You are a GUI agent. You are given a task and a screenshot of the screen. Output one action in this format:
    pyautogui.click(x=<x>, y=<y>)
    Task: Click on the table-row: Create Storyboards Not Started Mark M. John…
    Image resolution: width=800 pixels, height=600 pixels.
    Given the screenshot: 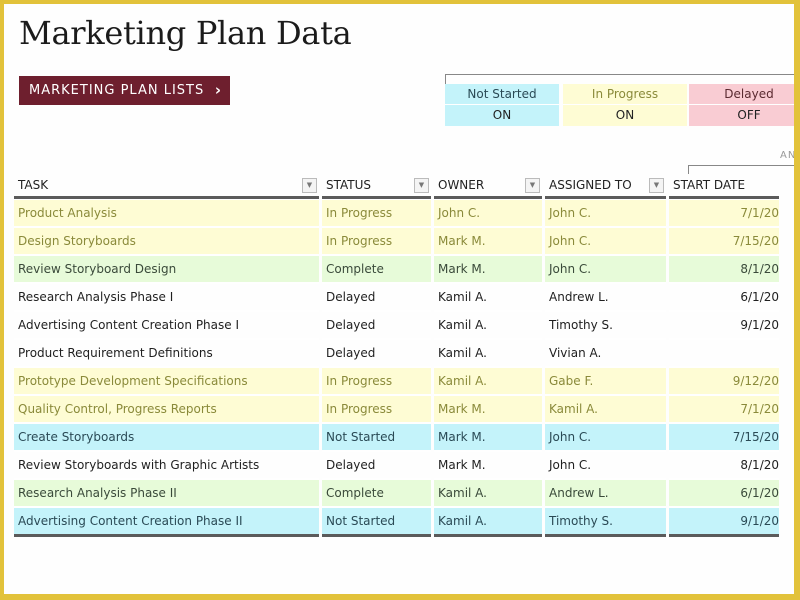 What is the action you would take?
    pyautogui.click(x=396, y=437)
    